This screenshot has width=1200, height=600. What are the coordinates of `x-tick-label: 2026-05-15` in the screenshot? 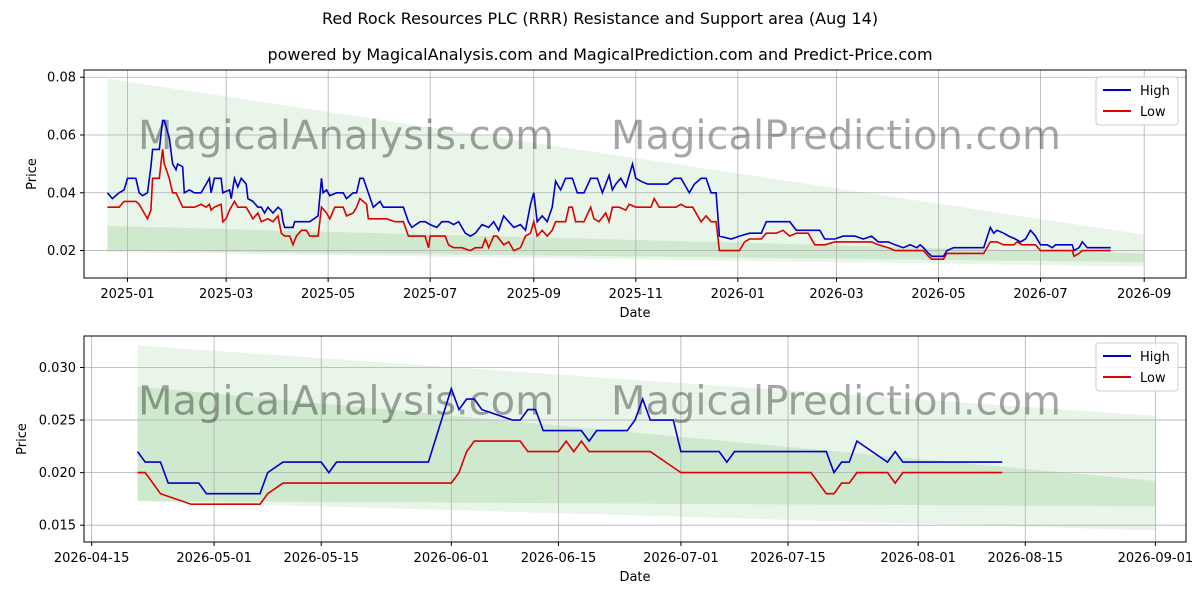 It's located at (321, 558).